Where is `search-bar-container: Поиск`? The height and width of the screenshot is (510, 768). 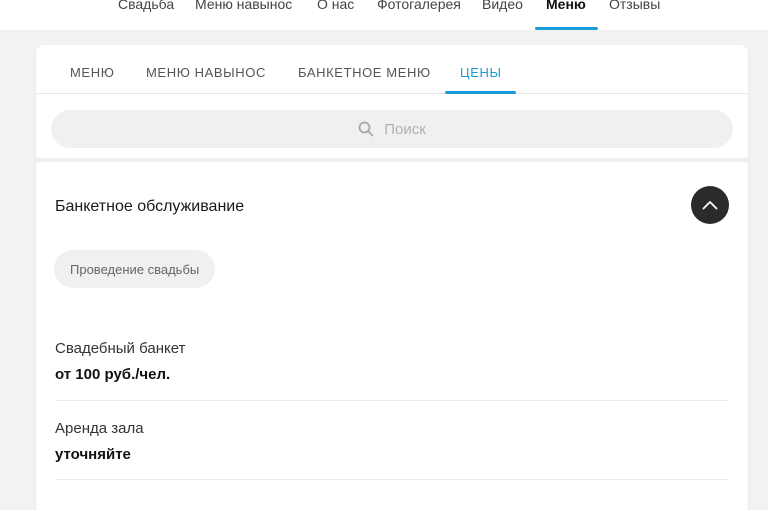
search-bar-container: Поиск is located at coordinates (392, 128).